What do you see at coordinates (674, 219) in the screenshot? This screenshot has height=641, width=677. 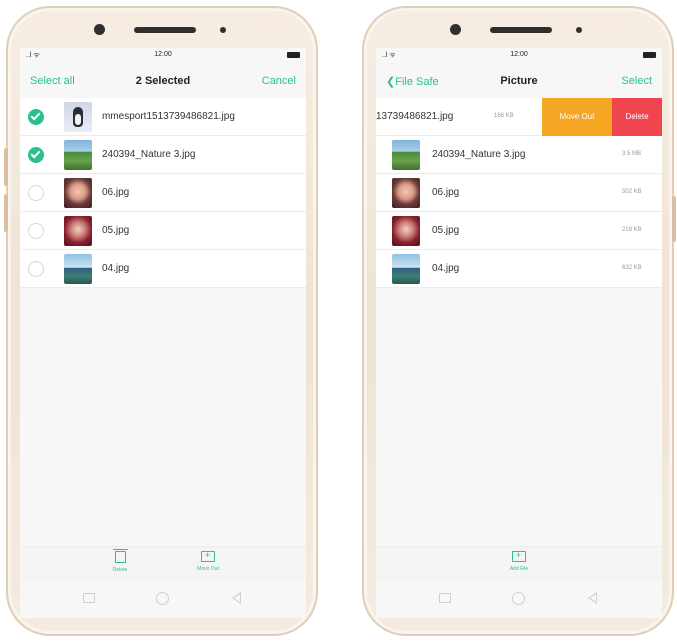 I see `power-button` at bounding box center [674, 219].